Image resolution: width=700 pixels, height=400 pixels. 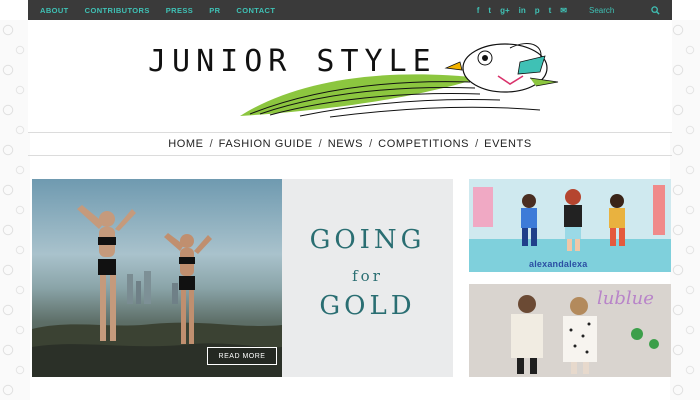 What do you see at coordinates (685, 210) in the screenshot?
I see `right-doodle-pattern` at bounding box center [685, 210].